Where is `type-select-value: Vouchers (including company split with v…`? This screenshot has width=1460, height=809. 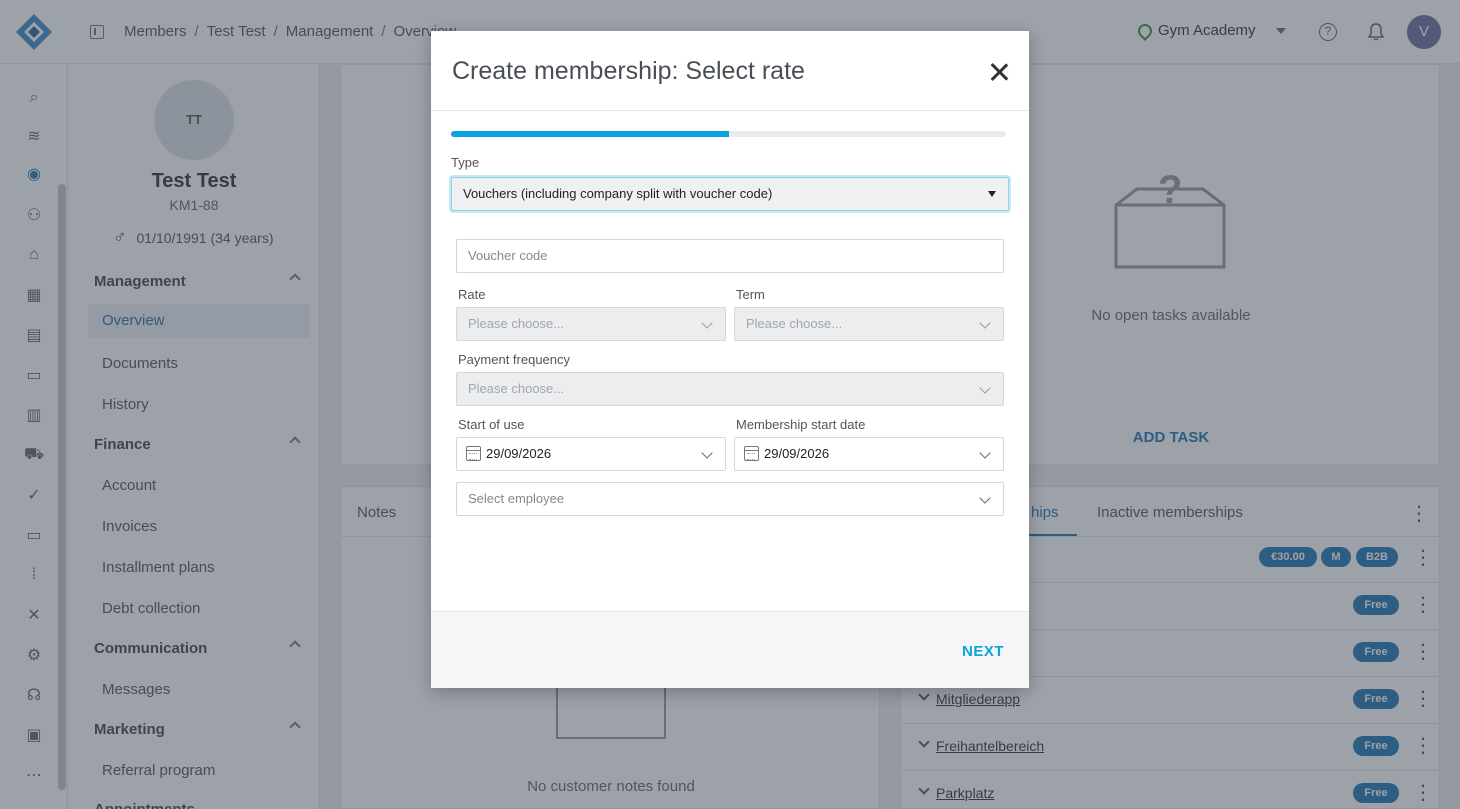 type-select-value: Vouchers (including company split with v… is located at coordinates (618, 193).